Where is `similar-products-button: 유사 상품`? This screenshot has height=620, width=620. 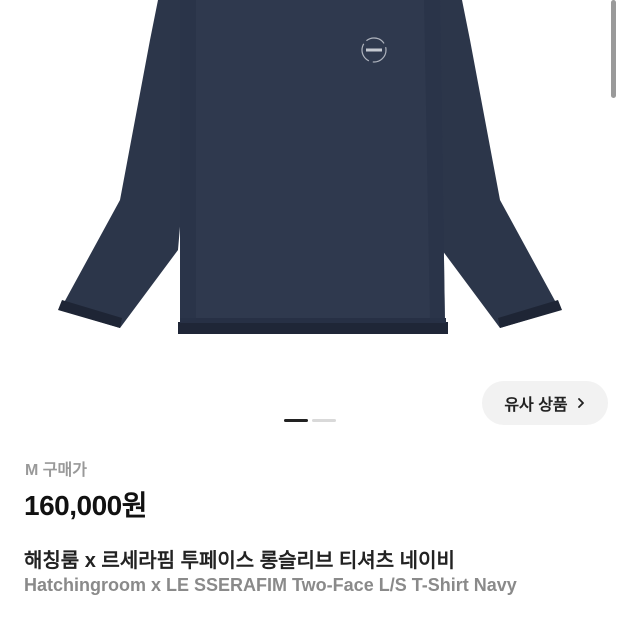 similar-products-button: 유사 상품 is located at coordinates (545, 403).